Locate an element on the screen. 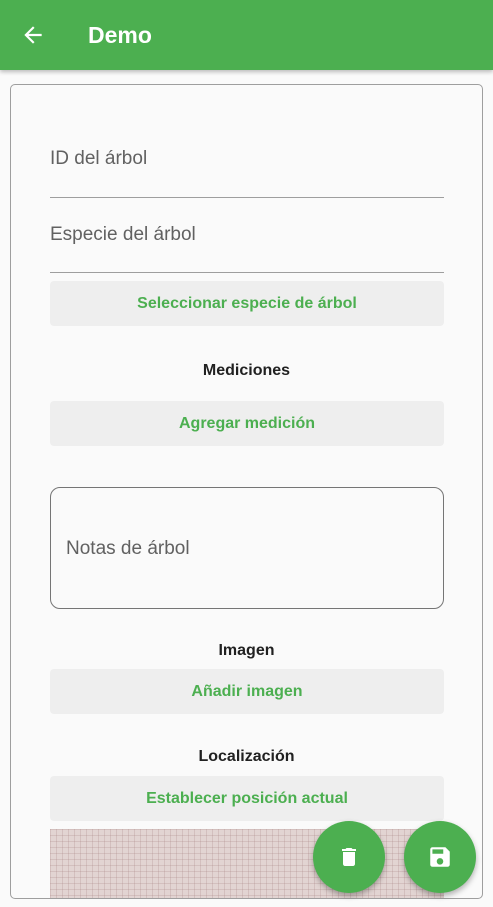  image-title: Imagen is located at coordinates (246, 650).